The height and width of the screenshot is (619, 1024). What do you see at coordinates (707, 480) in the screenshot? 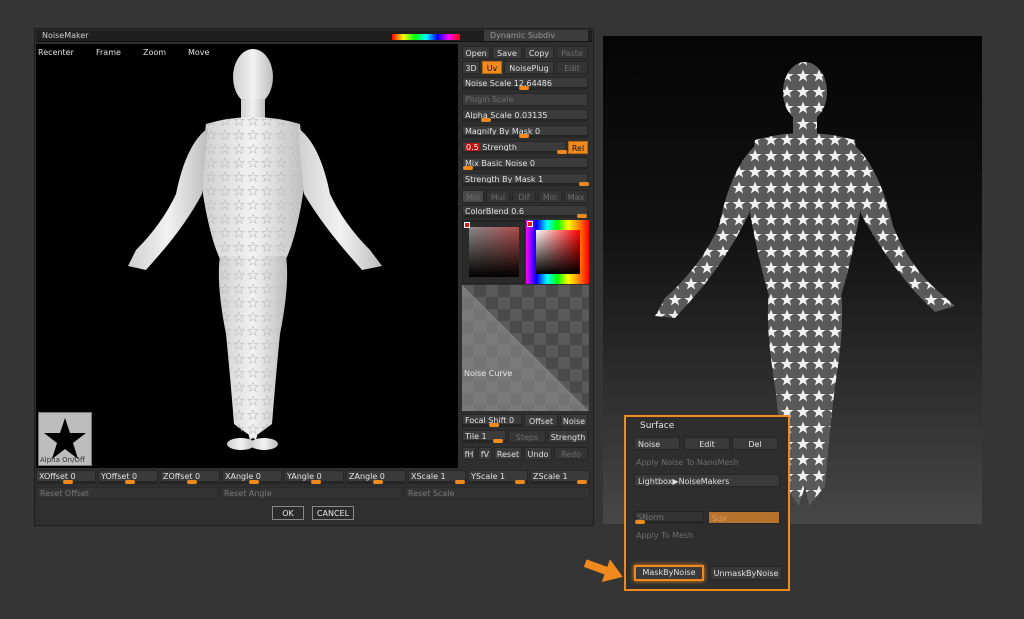
I see `lightbox-noisemakers-button: Lightbox▶NoiseMakers` at bounding box center [707, 480].